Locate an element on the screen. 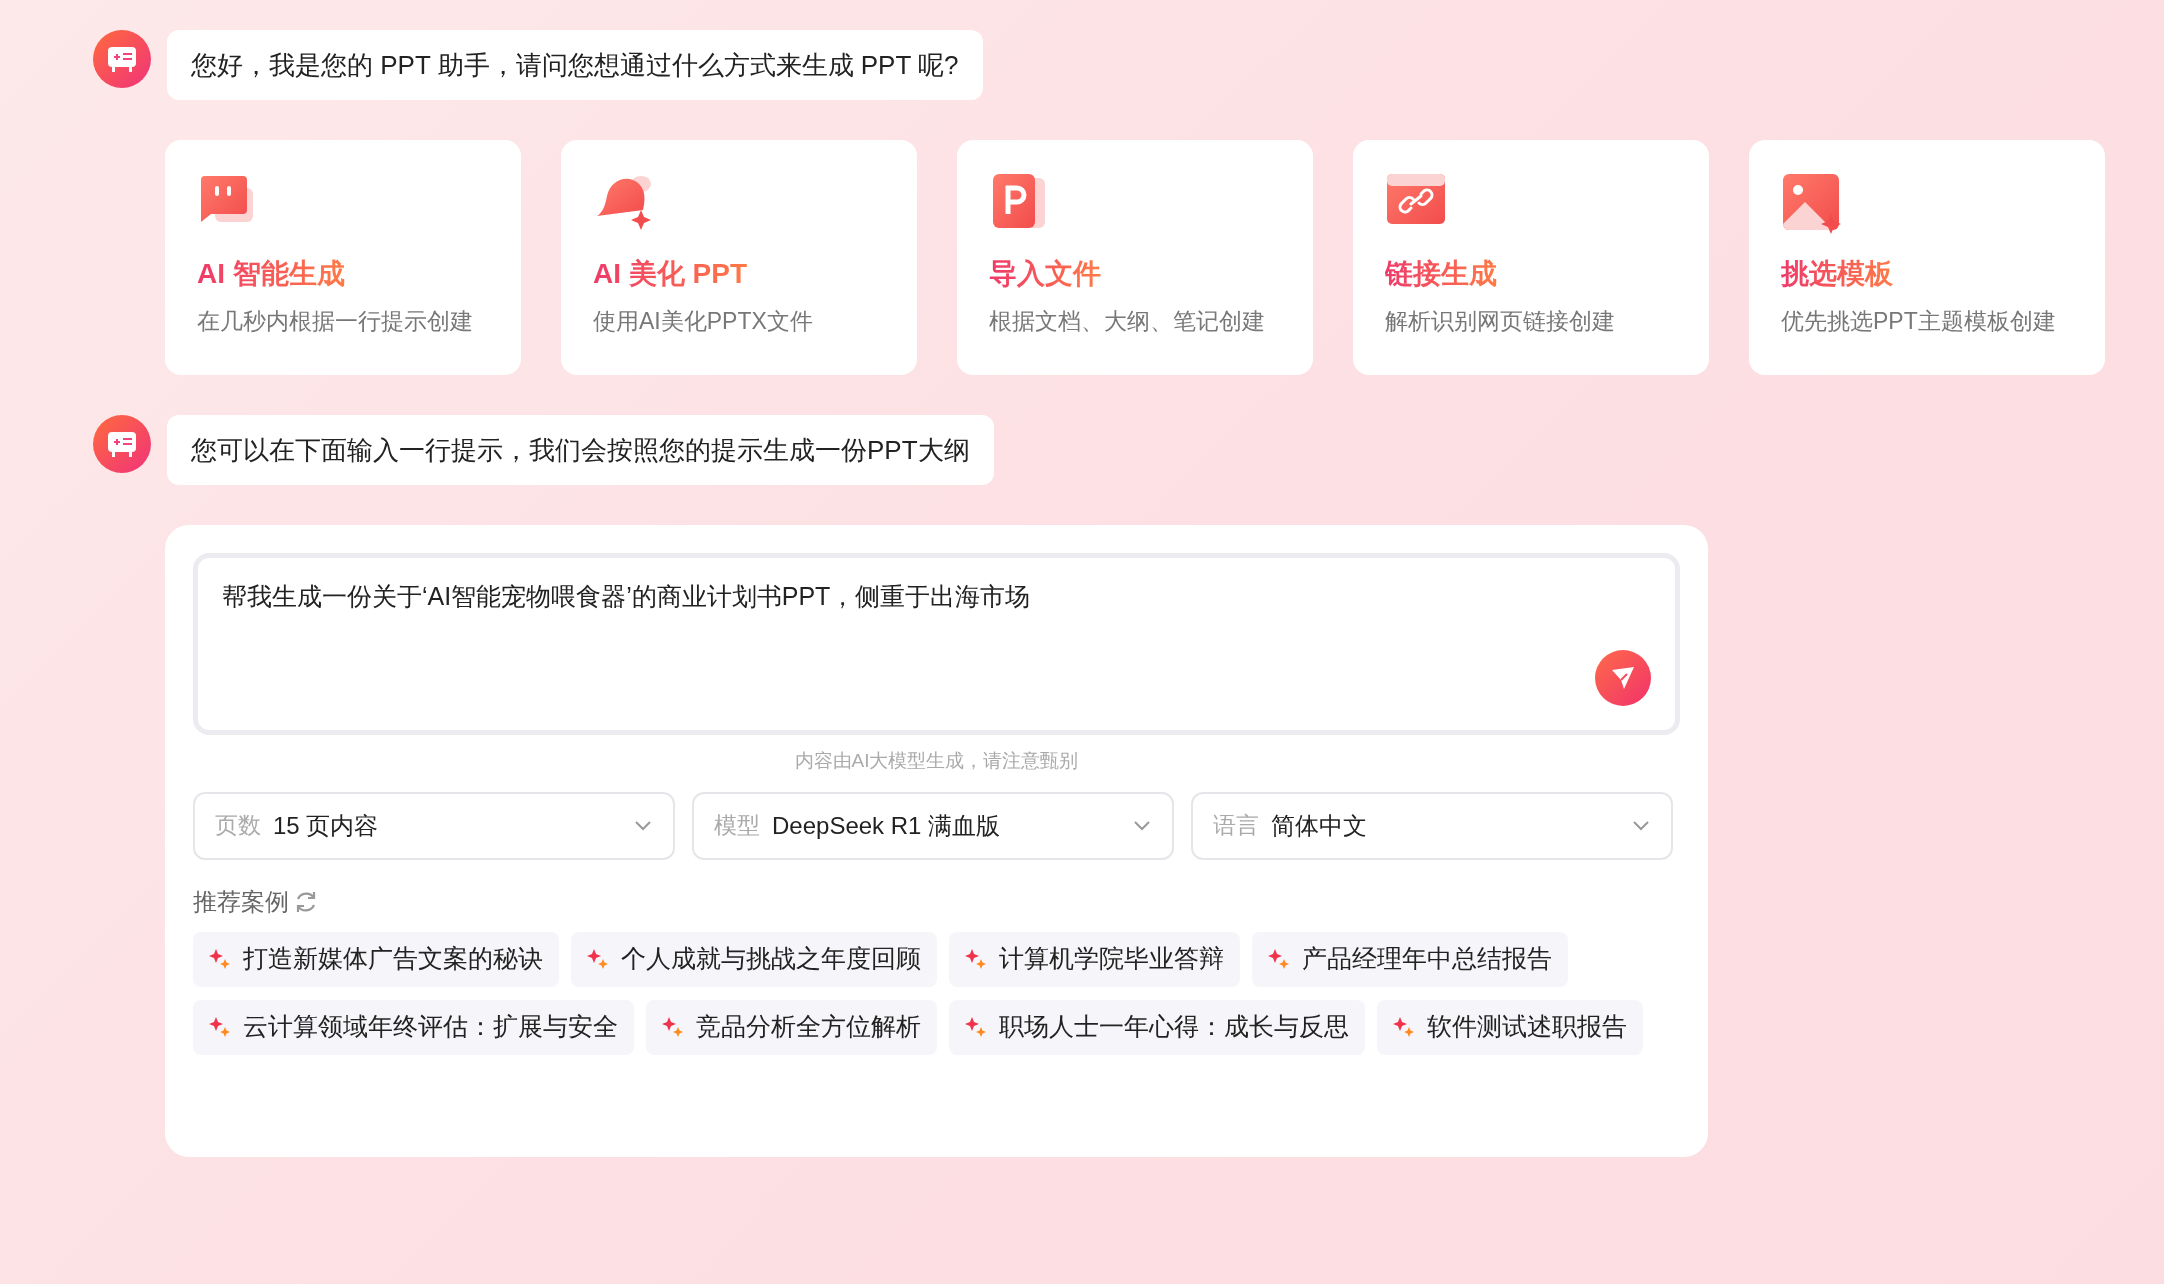 The height and width of the screenshot is (1284, 2164). send-button is located at coordinates (1623, 678).